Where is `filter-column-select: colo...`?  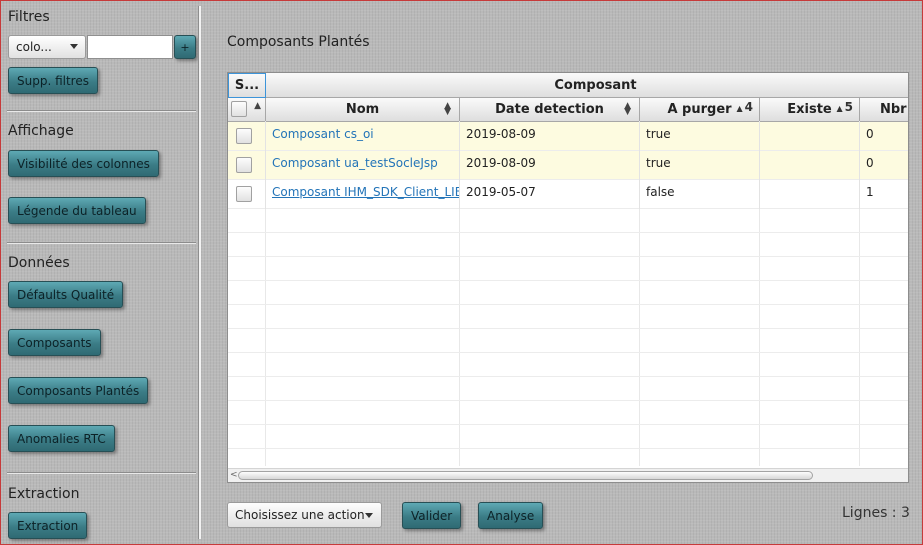
filter-column-select: colo... is located at coordinates (47, 47).